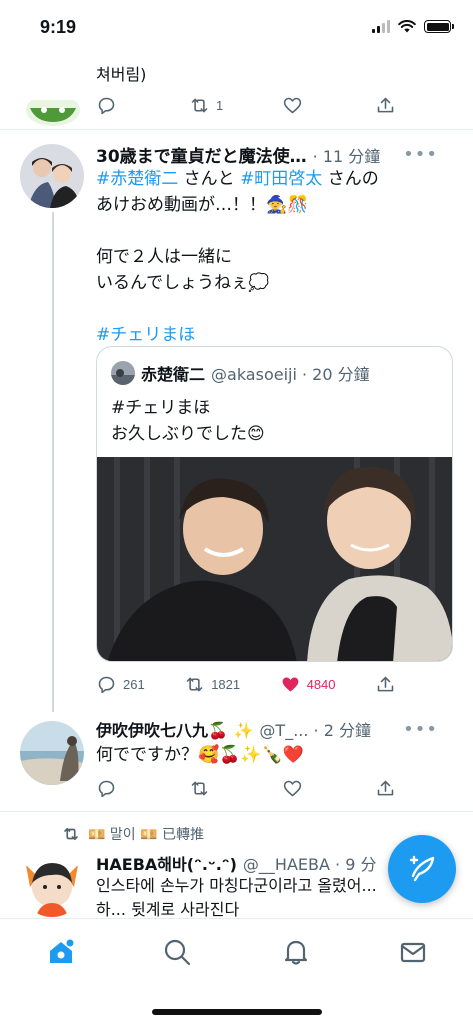 The height and width of the screenshot is (1024, 473). I want to click on bottom-tab-bar, so click(236, 971).